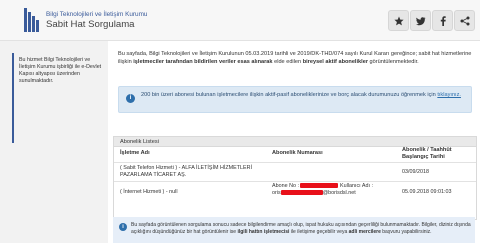 The width and height of the screenshot is (480, 243). I want to click on intro-text-2: elde edilen, so click(287, 62).